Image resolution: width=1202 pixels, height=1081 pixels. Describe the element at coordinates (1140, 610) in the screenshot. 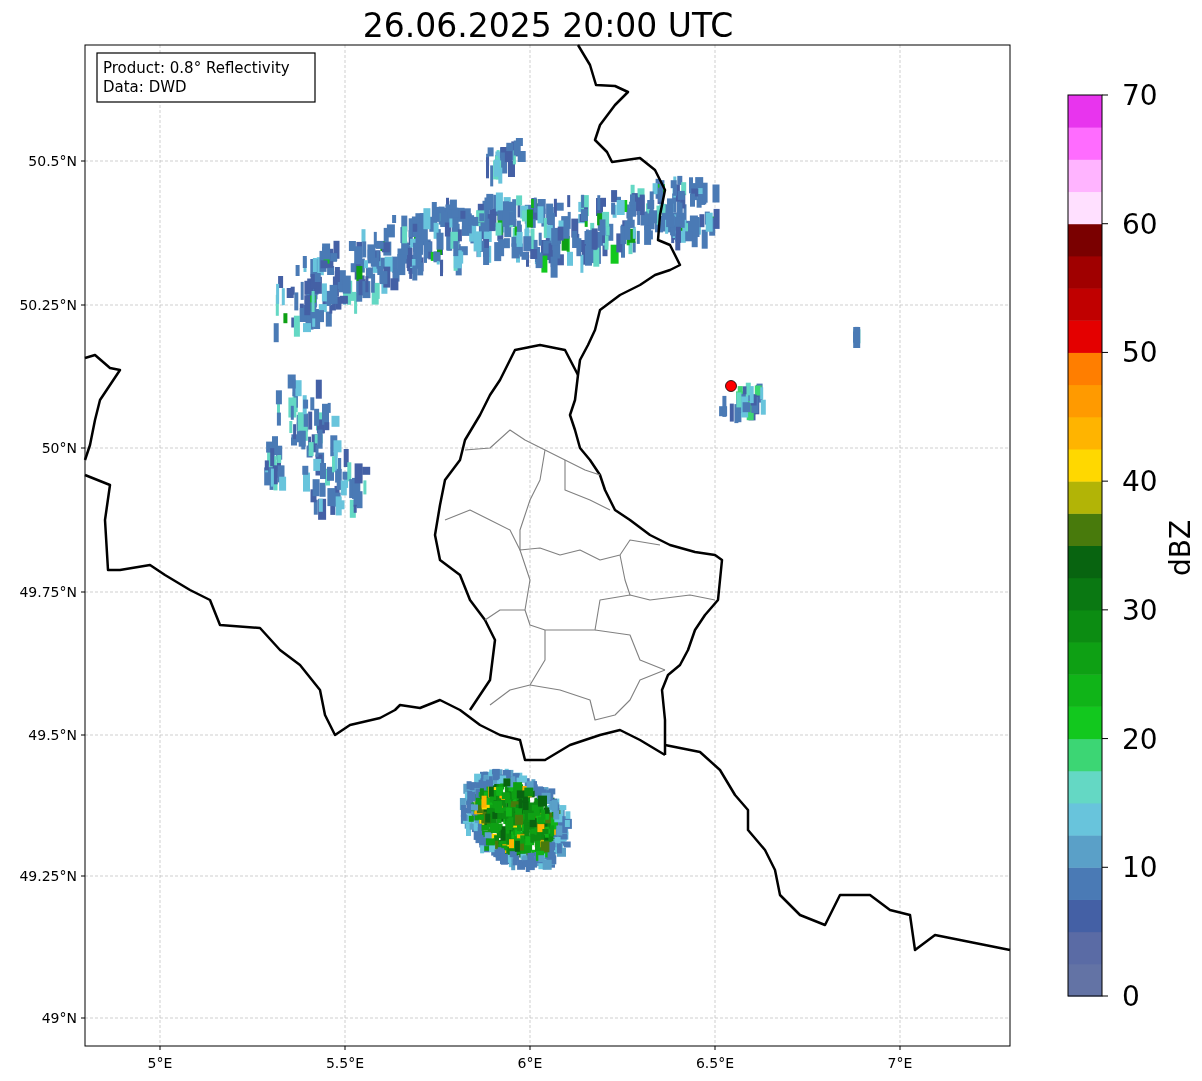

I see `colorbar-tick-label: 30` at that location.